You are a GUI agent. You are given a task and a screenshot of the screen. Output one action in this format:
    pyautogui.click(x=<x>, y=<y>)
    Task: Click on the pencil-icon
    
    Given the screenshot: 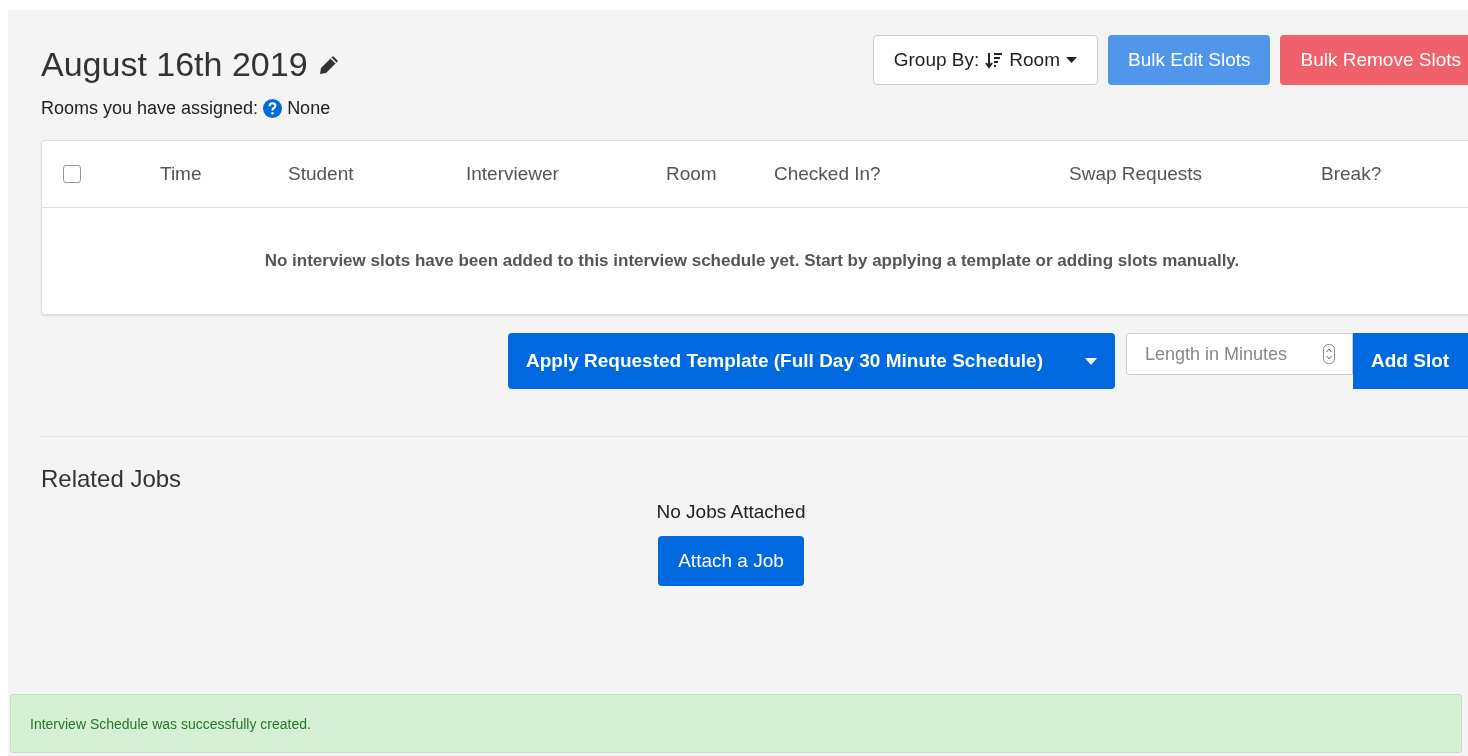 What is the action you would take?
    pyautogui.click(x=328, y=64)
    